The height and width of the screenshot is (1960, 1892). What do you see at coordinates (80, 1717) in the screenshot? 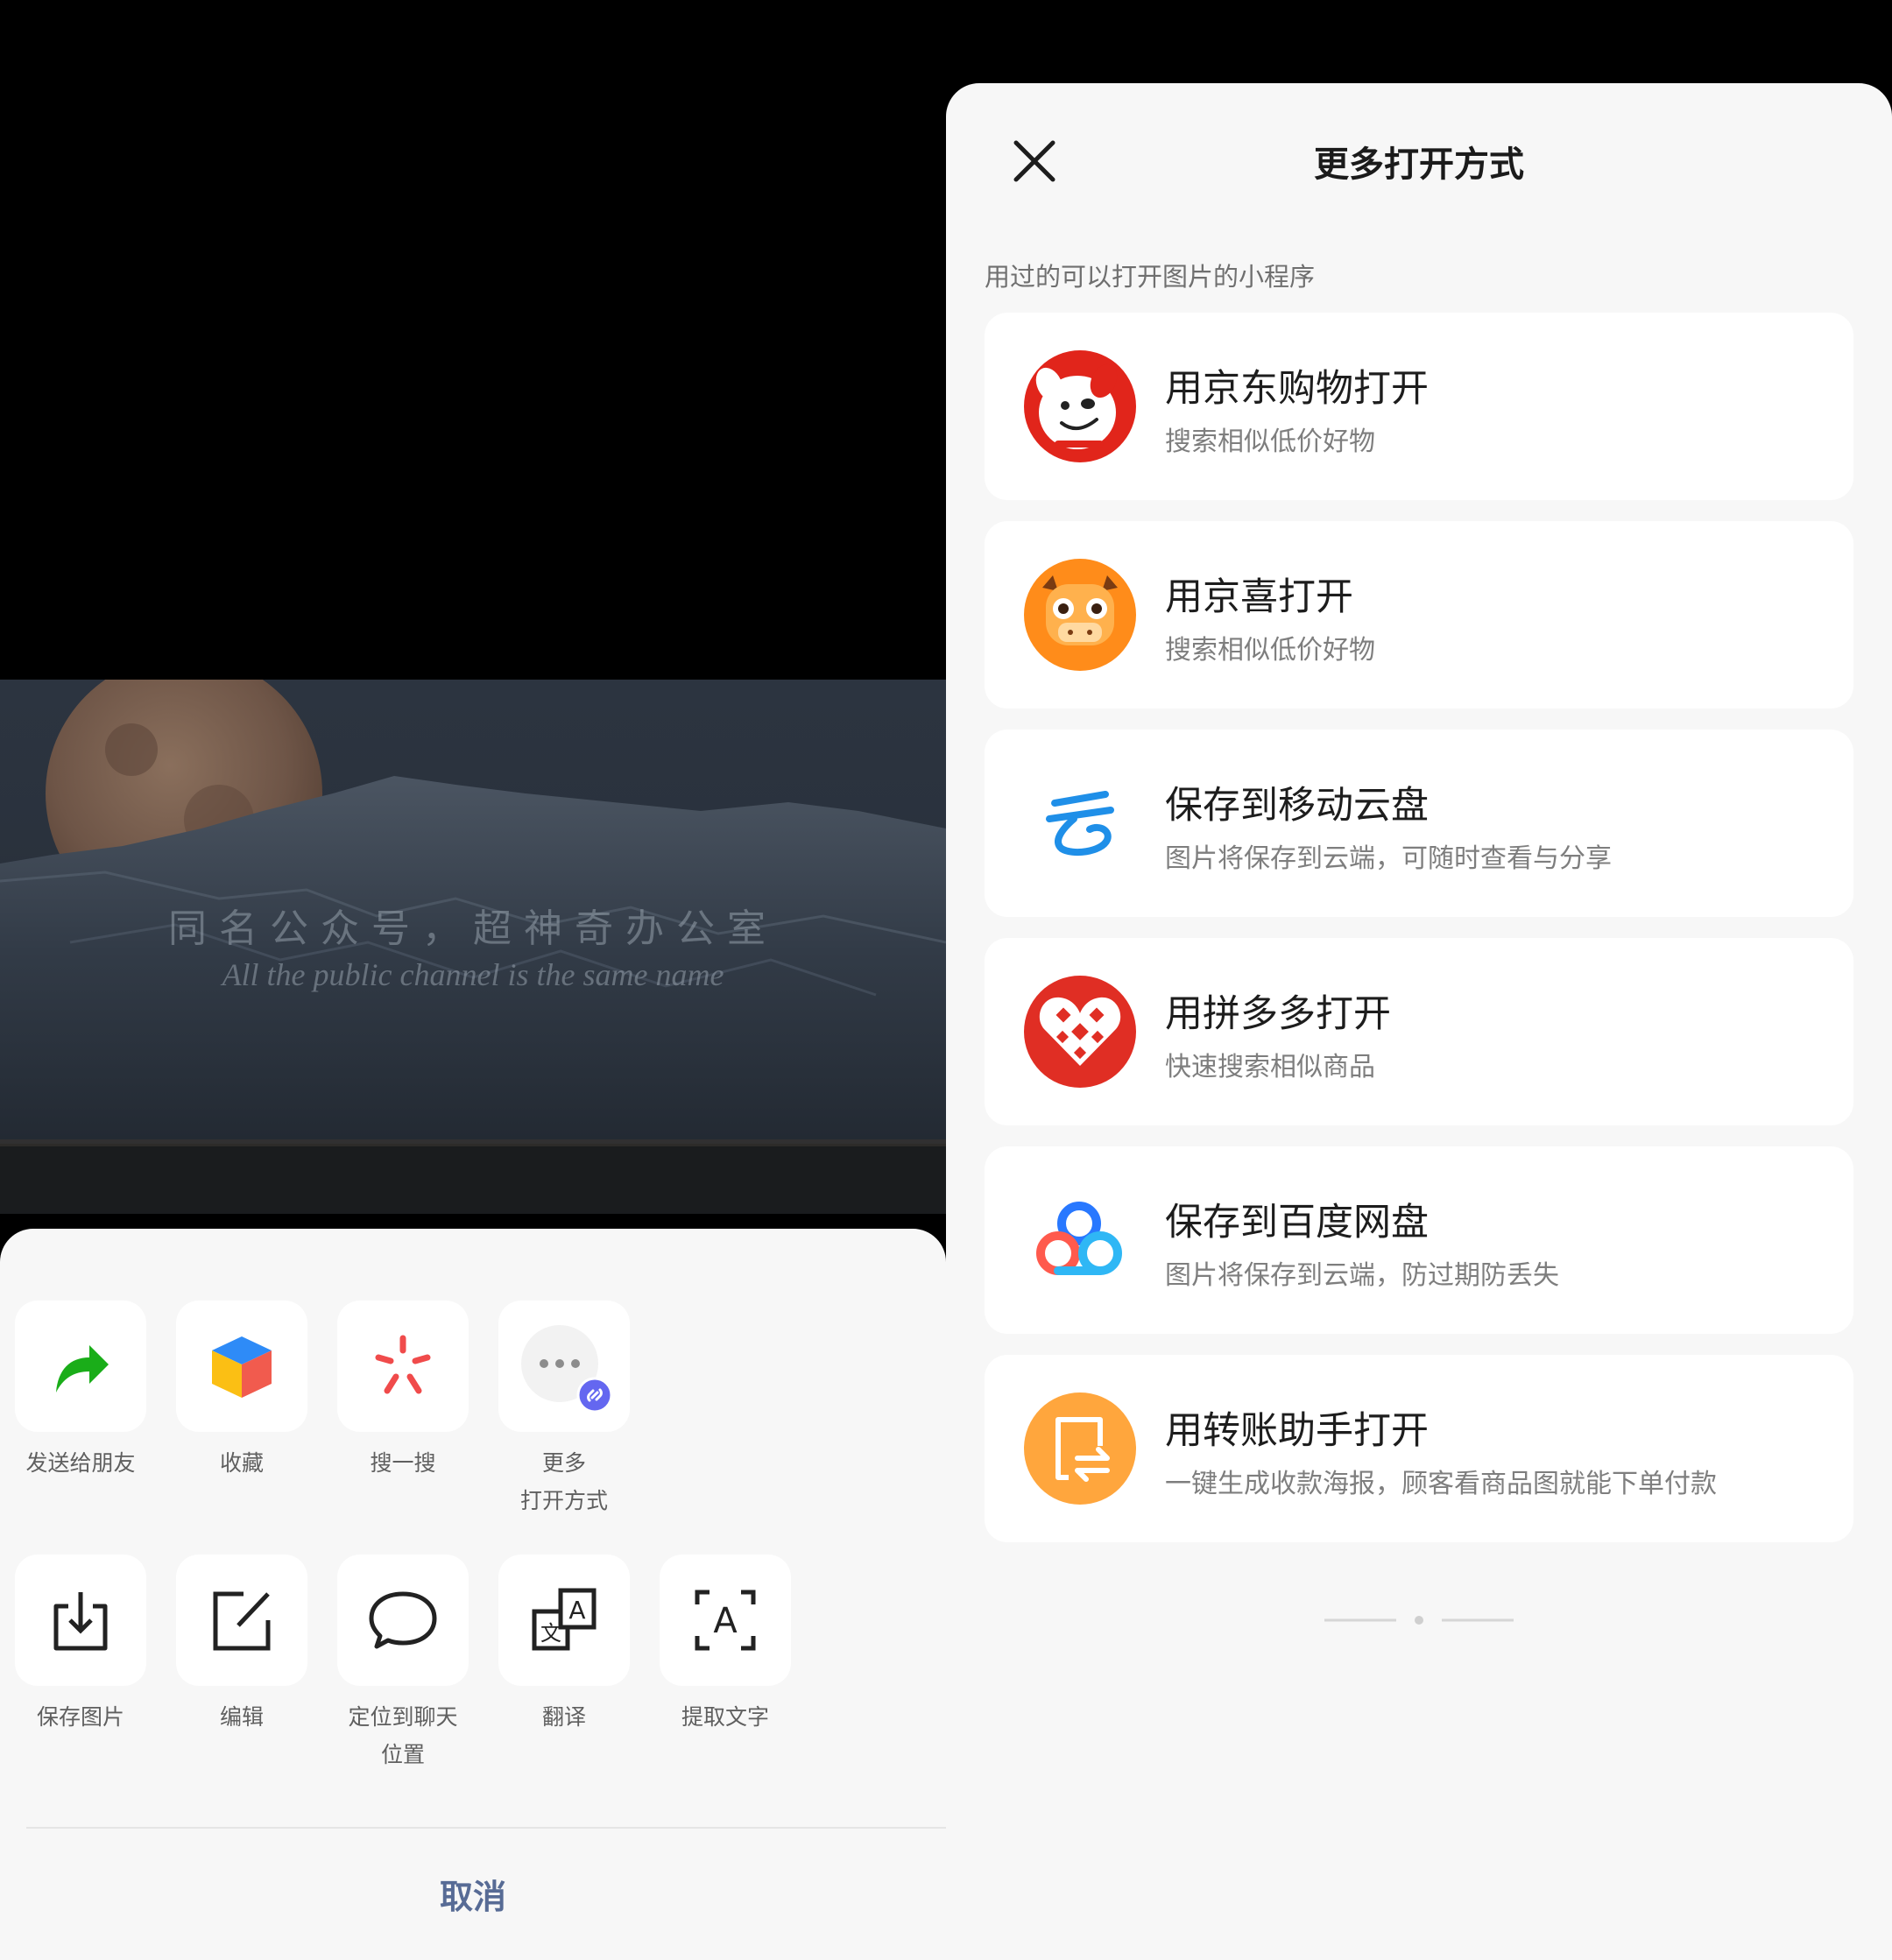
I see `save-image-label: 保存图片` at bounding box center [80, 1717].